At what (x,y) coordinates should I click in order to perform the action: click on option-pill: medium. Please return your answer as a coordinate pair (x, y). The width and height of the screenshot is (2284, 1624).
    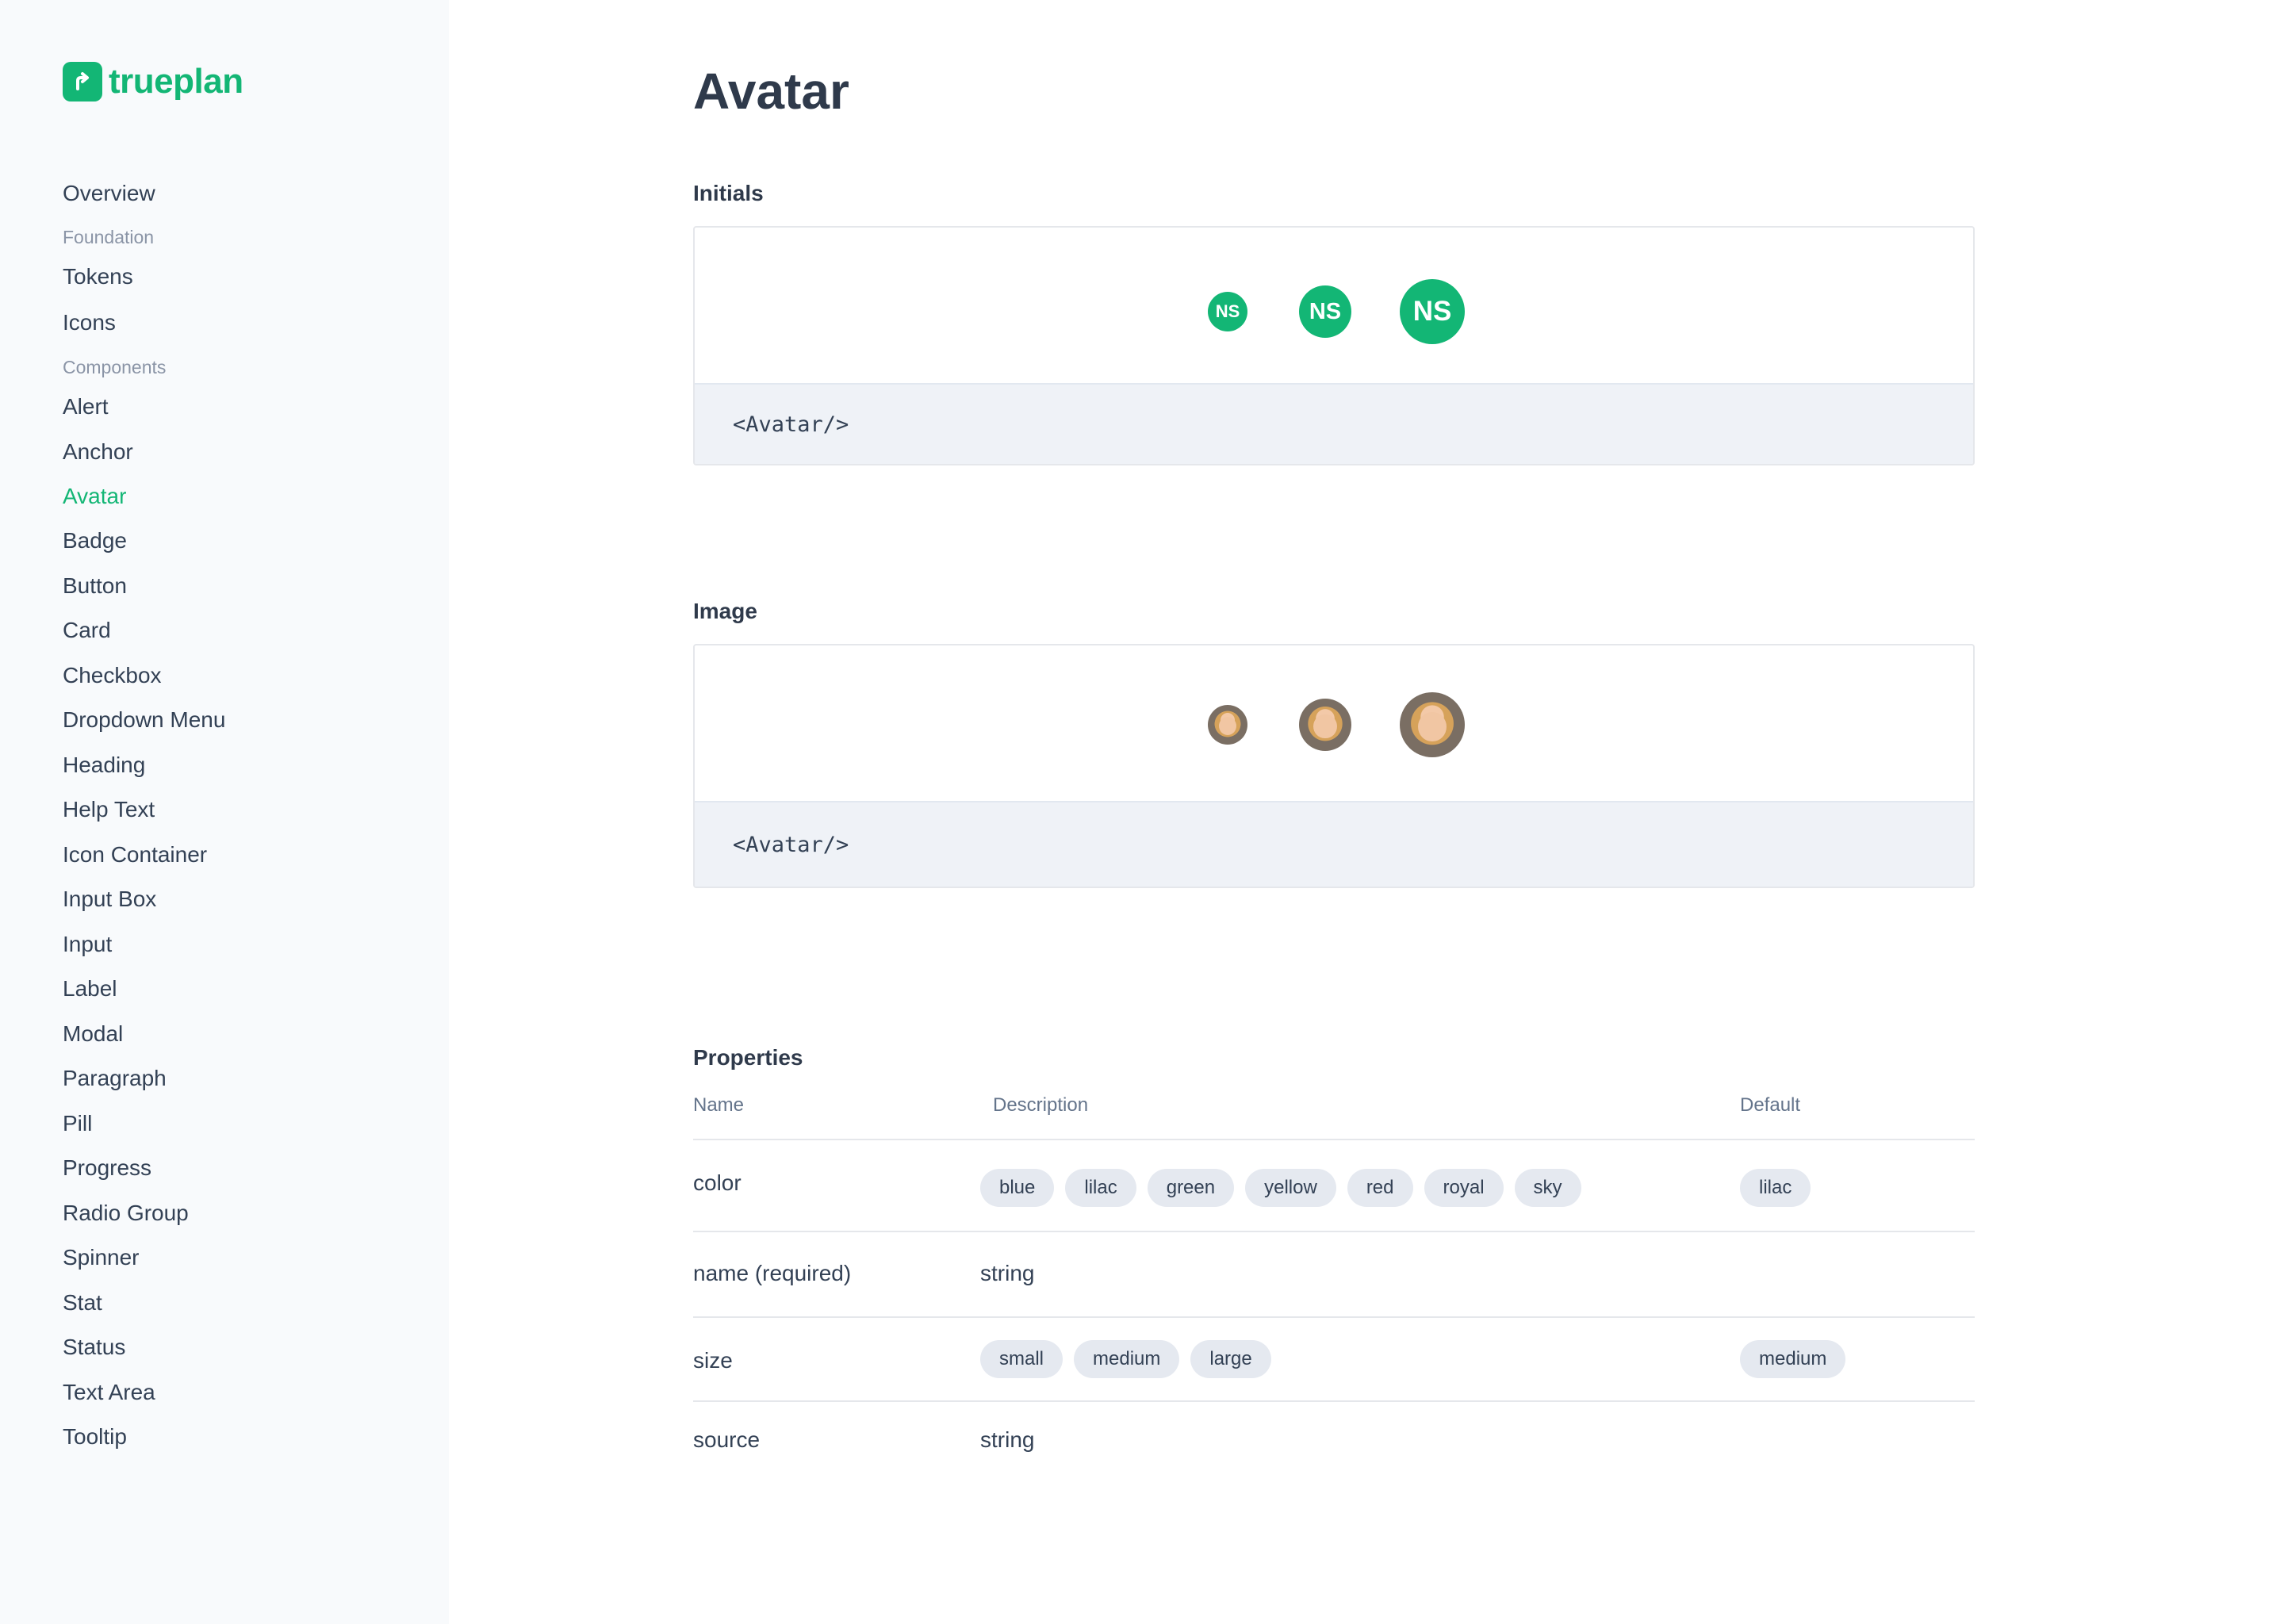
    Looking at the image, I should click on (1127, 1359).